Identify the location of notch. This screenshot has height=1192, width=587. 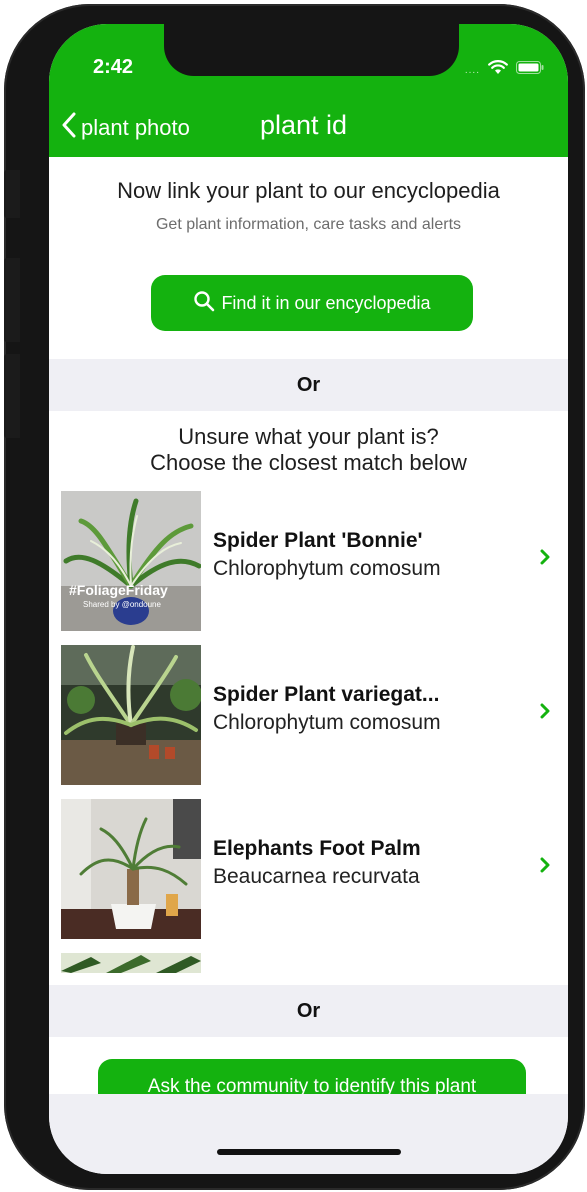
(311, 50).